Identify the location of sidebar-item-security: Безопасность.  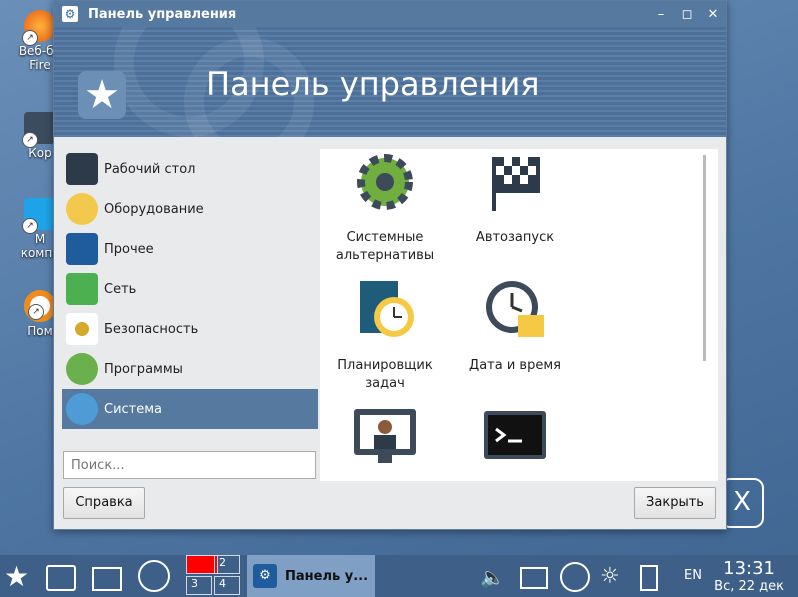
(190, 329).